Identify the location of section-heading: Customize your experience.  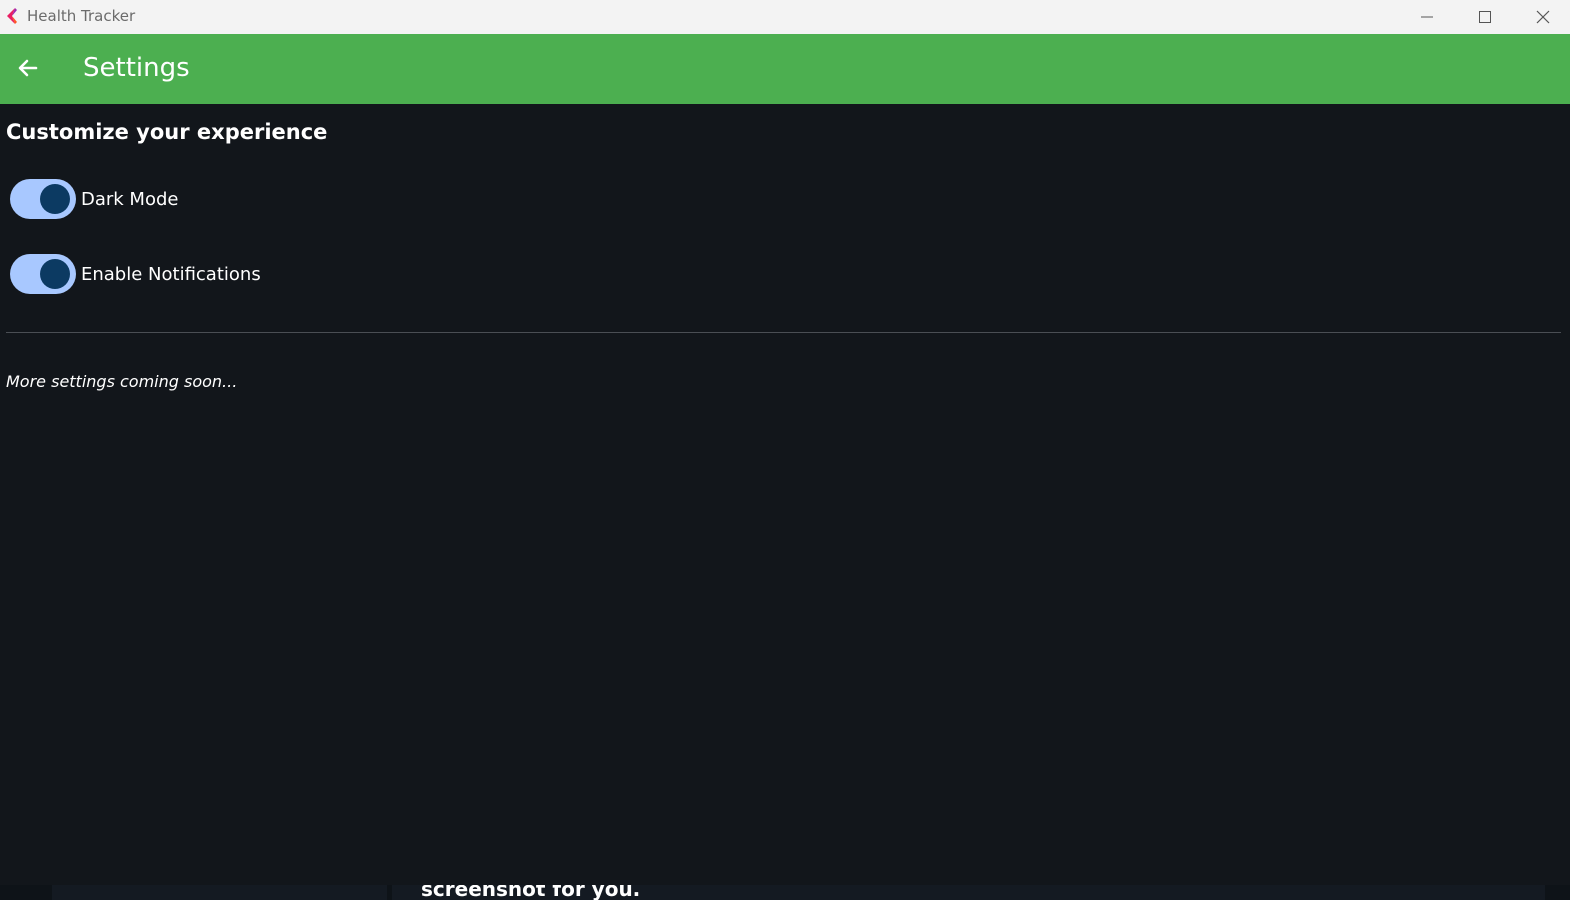
(167, 132).